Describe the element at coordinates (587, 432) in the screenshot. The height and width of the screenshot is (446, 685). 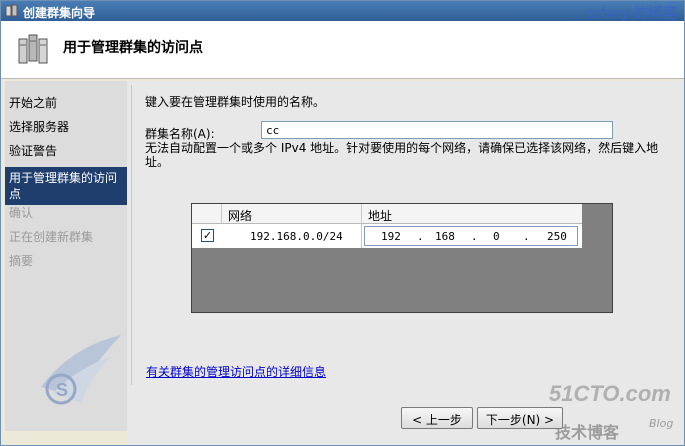
I see `site-sub-watermark: 技术博客` at that location.